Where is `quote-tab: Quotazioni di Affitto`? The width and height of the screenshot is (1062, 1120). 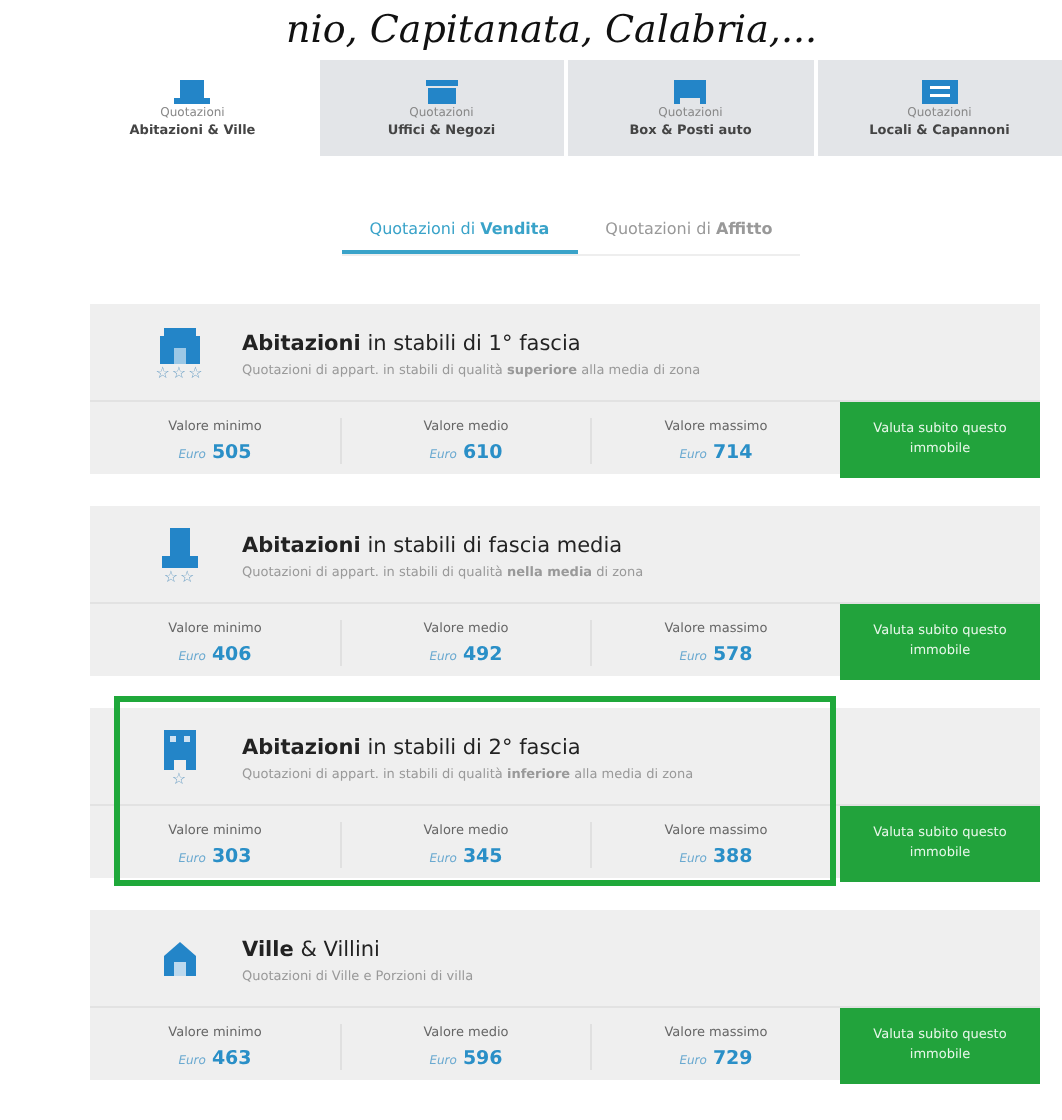 quote-tab: Quotazioni di Affitto is located at coordinates (689, 231).